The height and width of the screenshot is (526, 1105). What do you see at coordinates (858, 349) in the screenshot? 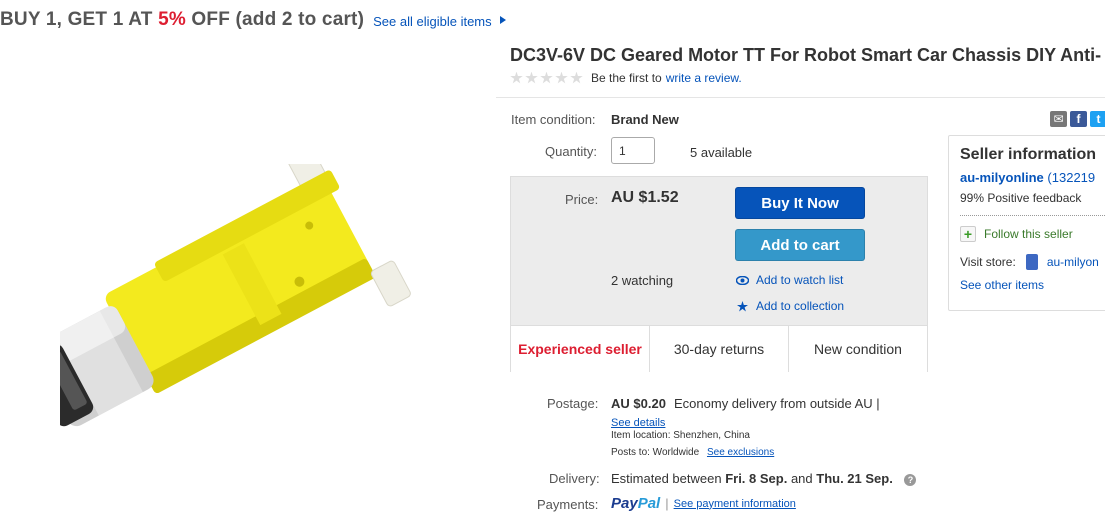
I see `condition-badge: New condition` at bounding box center [858, 349].